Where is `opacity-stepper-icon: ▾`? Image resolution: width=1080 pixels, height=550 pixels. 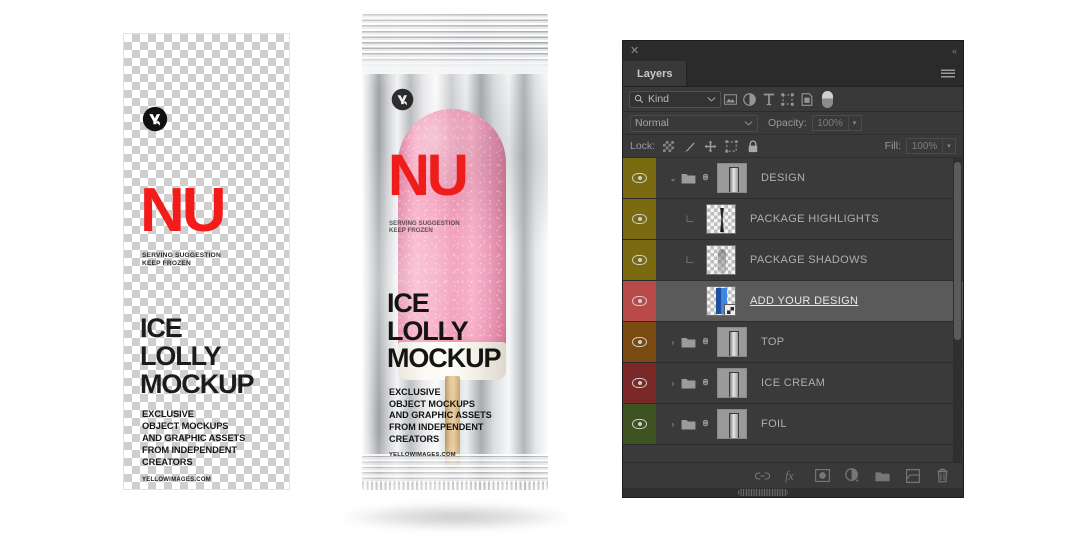 opacity-stepper-icon: ▾ is located at coordinates (854, 123).